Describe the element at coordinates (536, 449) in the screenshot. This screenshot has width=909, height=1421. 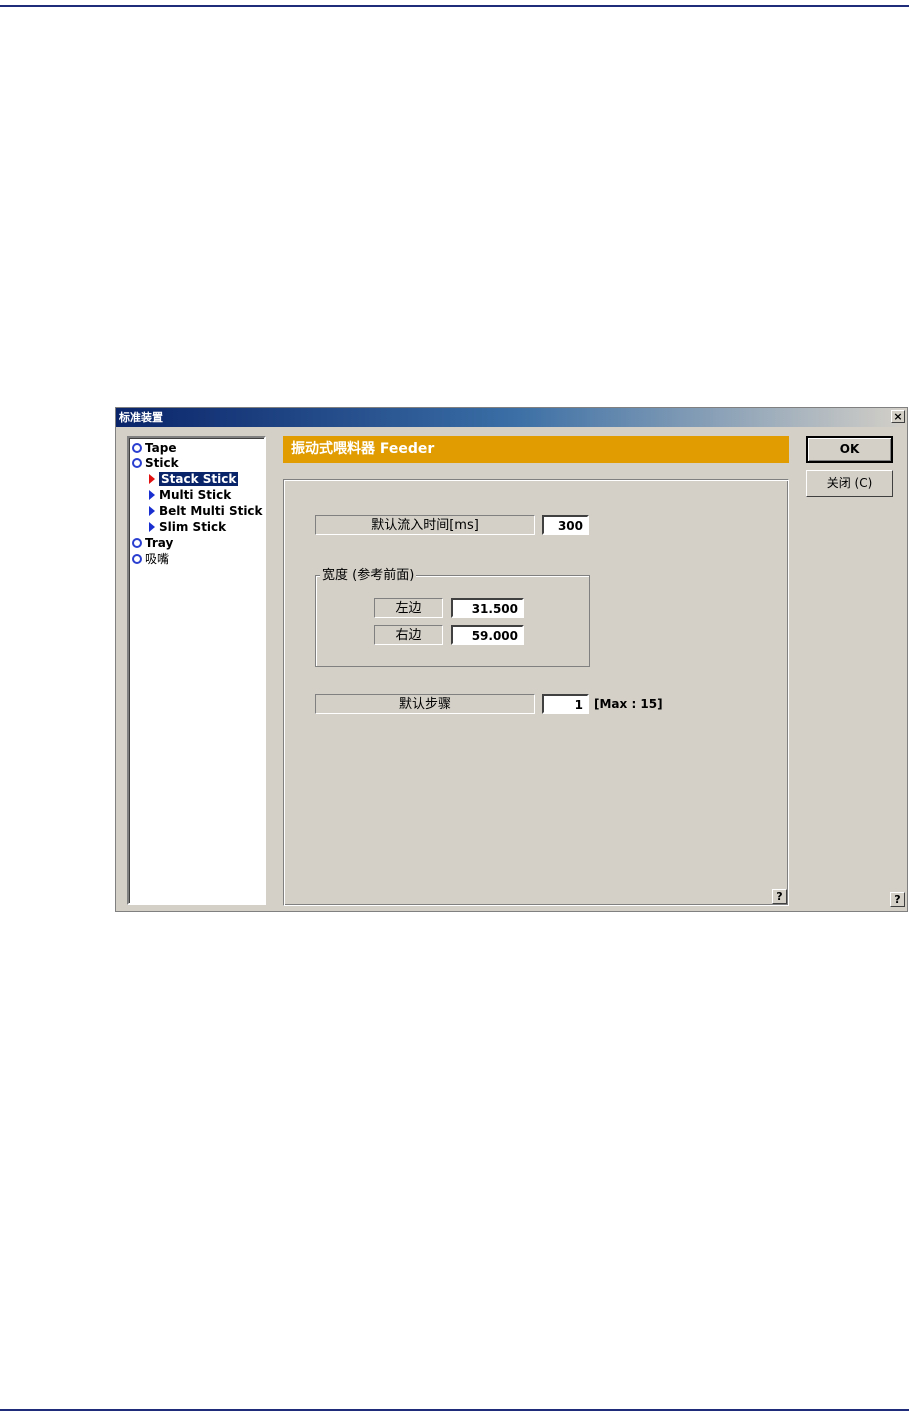
I see `section-header: 振动式喂料器 Feeder` at that location.